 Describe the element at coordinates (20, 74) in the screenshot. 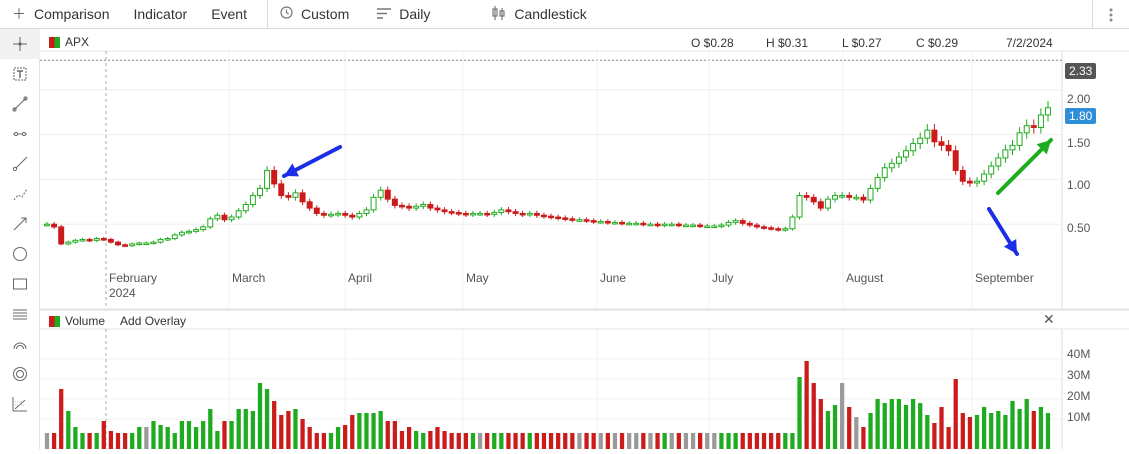

I see `text-tool-icon` at that location.